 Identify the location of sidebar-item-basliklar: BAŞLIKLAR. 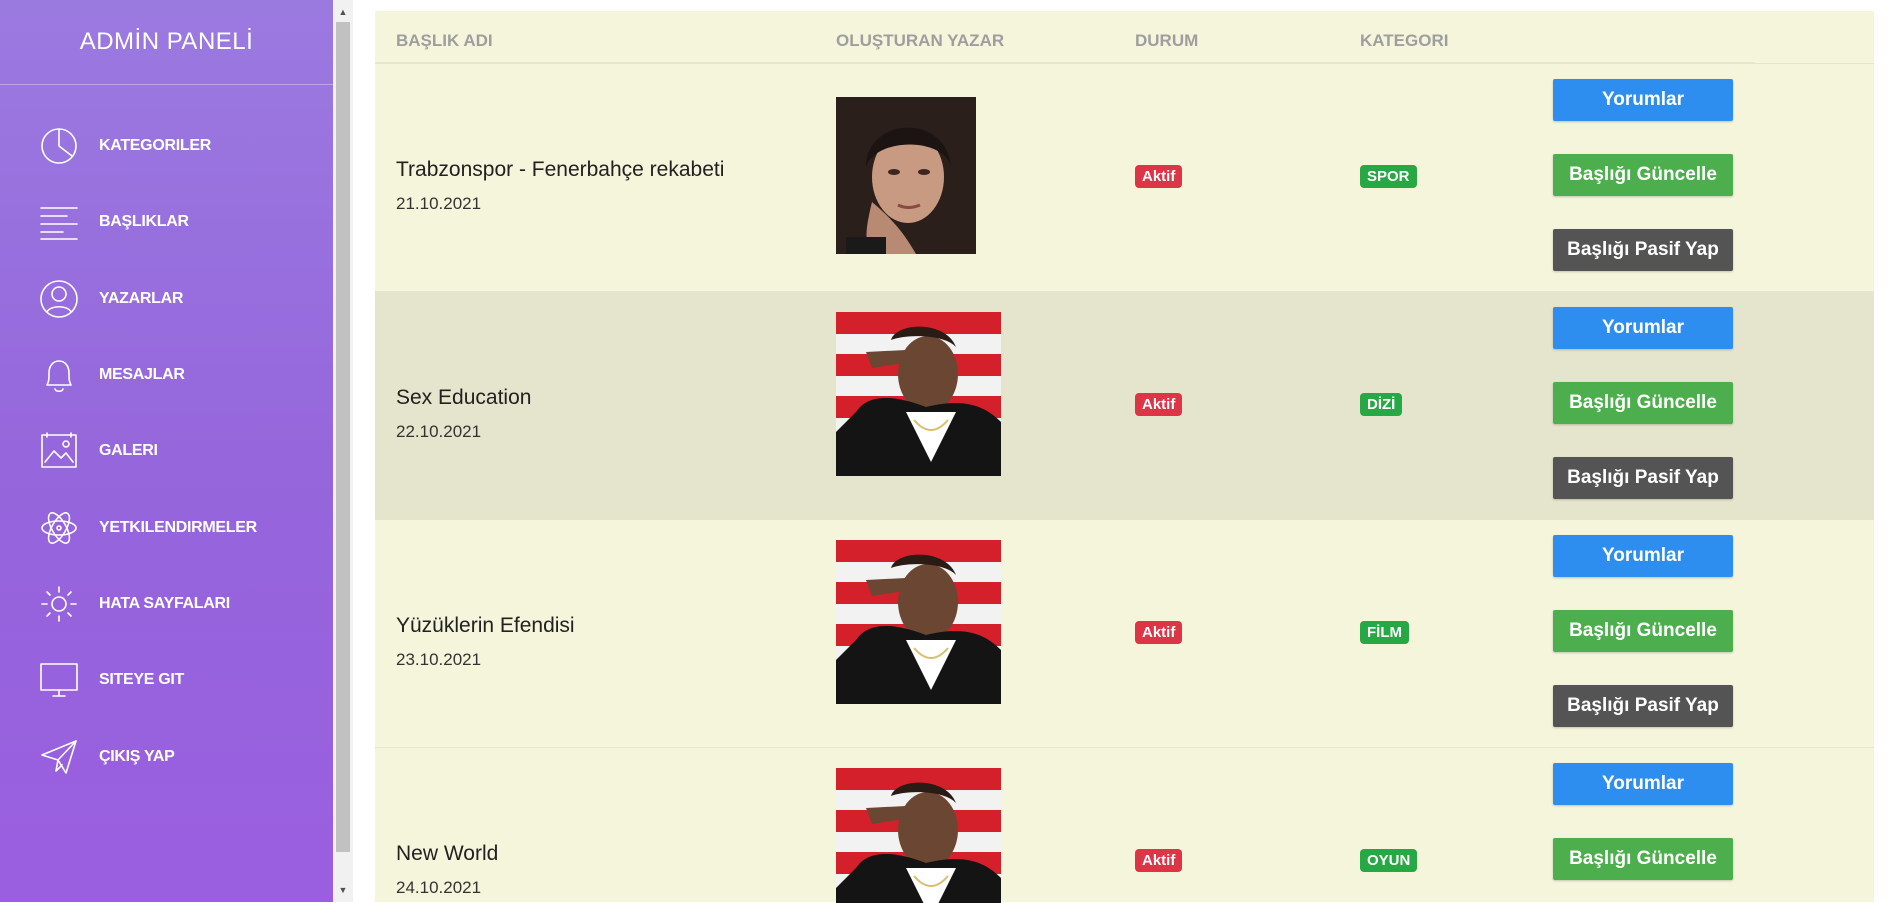
(166, 222).